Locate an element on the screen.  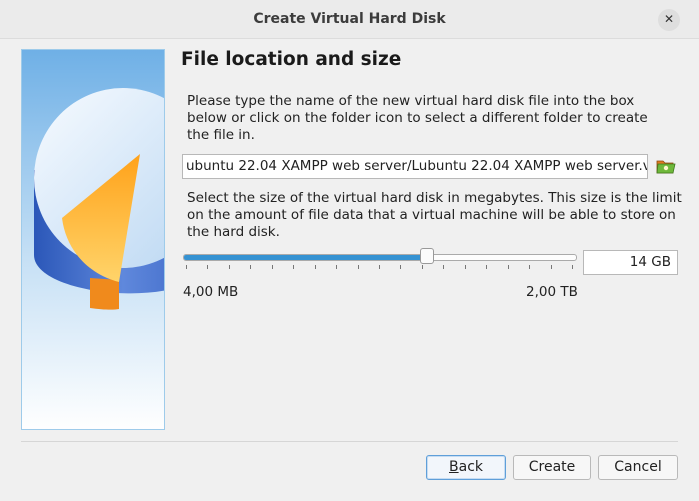
create-button: Create is located at coordinates (552, 467).